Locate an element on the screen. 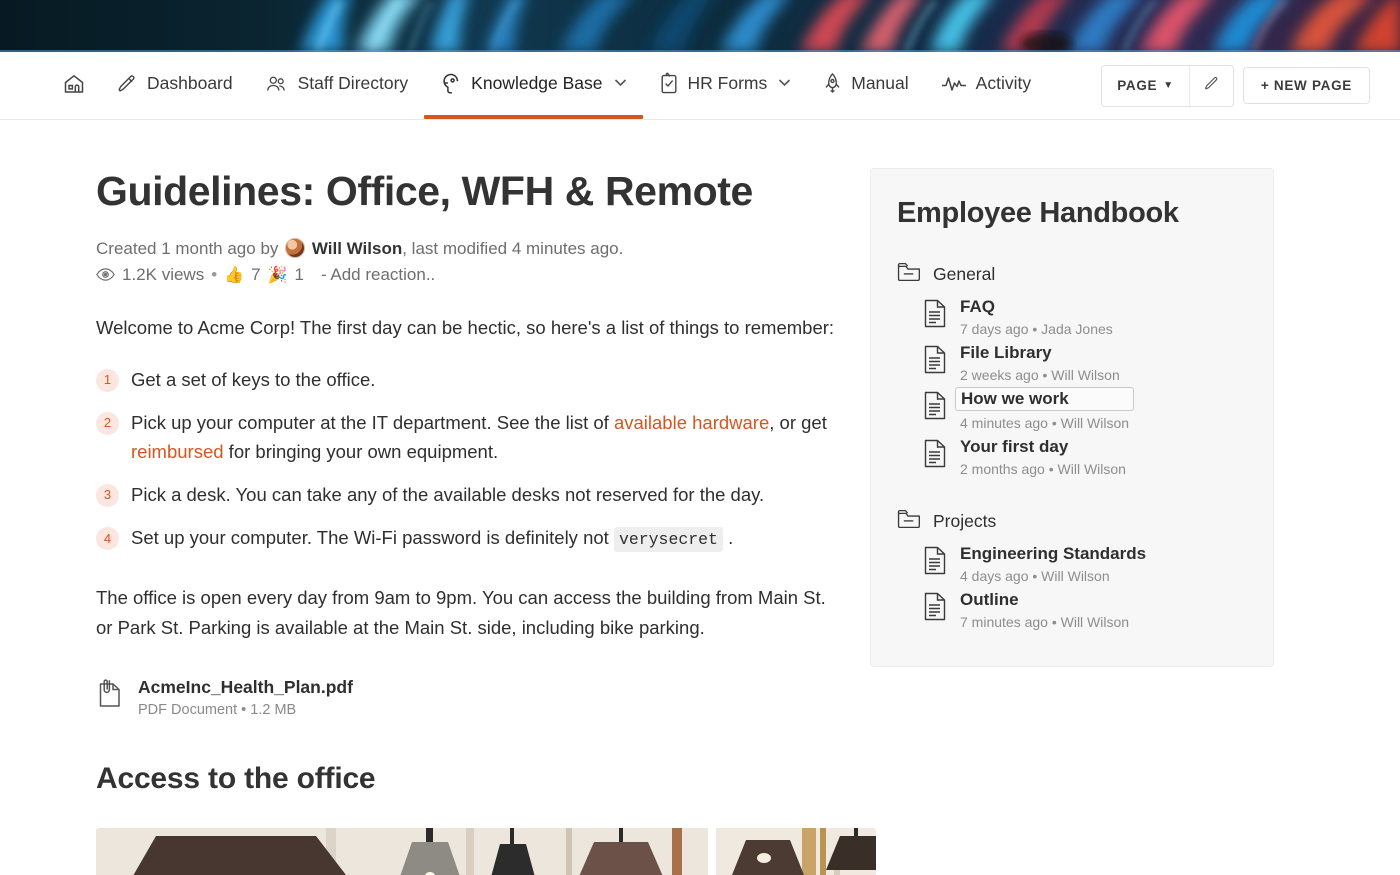  pen-icon is located at coordinates (127, 84).